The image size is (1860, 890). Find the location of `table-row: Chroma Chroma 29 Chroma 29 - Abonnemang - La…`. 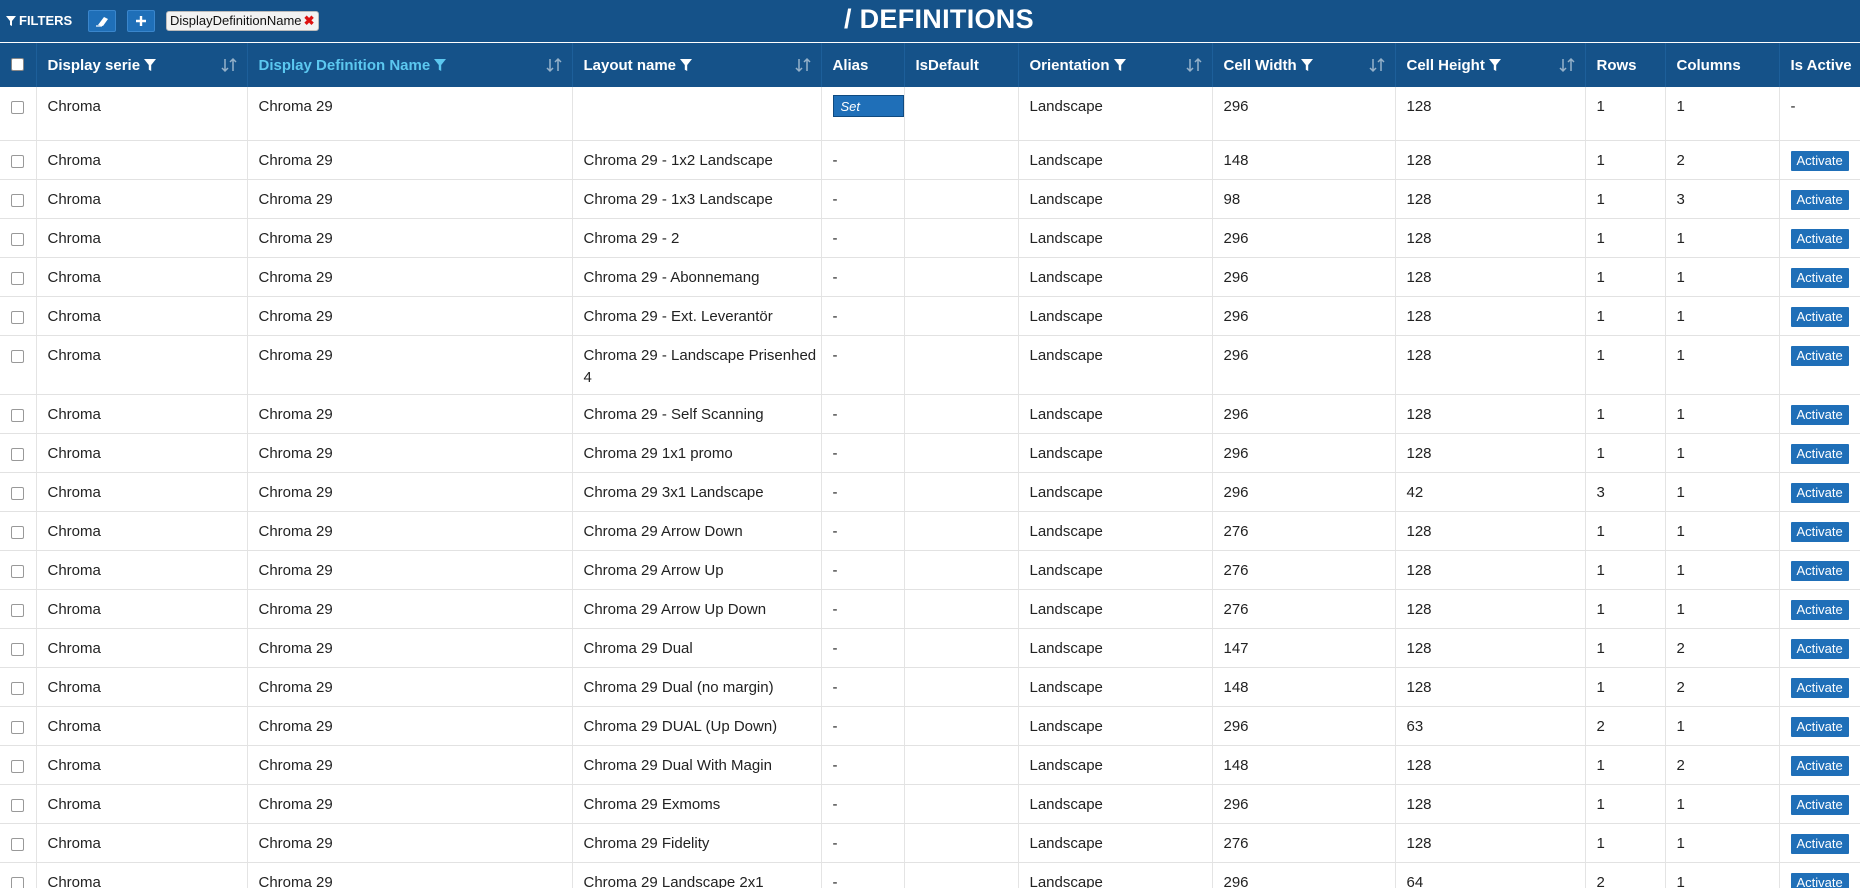

table-row: Chroma Chroma 29 Chroma 29 - Abonnemang - La… is located at coordinates (930, 277).